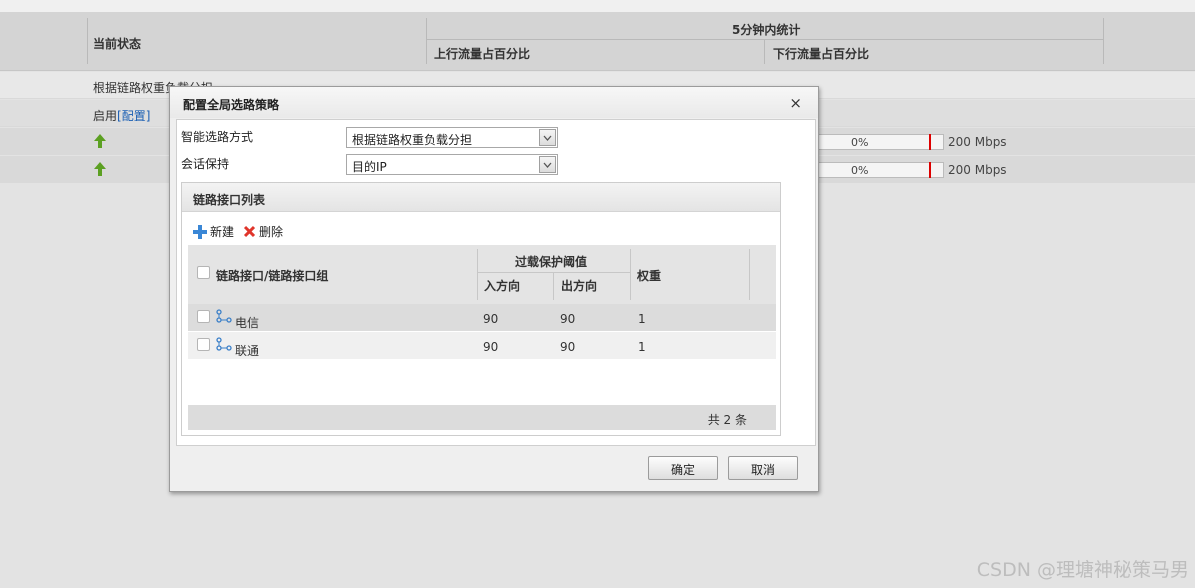 Image resolution: width=1195 pixels, height=588 pixels. Describe the element at coordinates (502, 286) in the screenshot. I see `col-in: 入方向` at that location.